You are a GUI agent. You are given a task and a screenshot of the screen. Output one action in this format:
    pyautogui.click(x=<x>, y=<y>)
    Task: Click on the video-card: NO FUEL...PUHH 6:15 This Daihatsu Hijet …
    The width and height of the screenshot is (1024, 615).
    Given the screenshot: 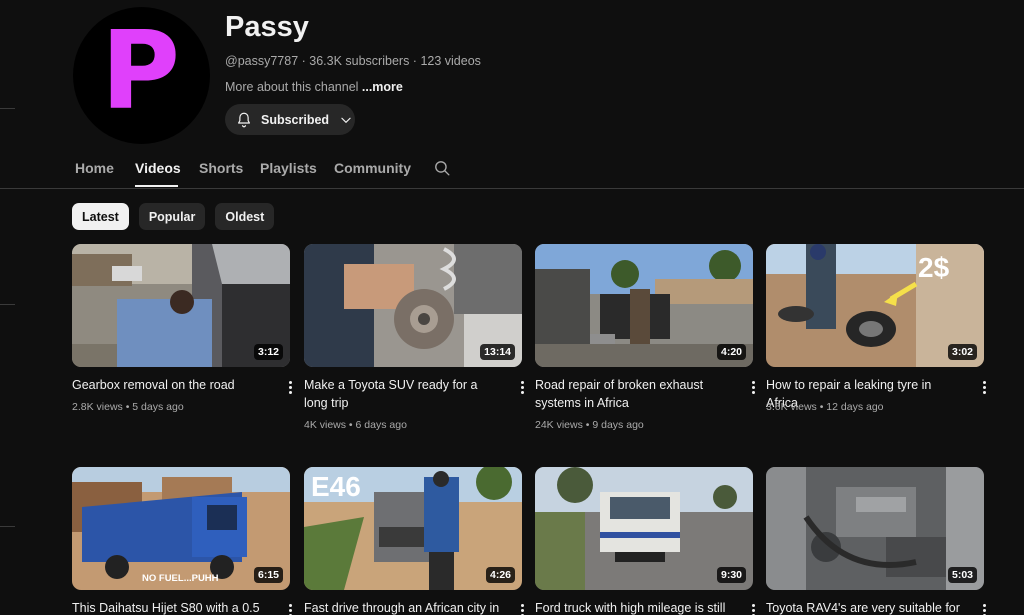 What is the action you would take?
    pyautogui.click(x=182, y=541)
    